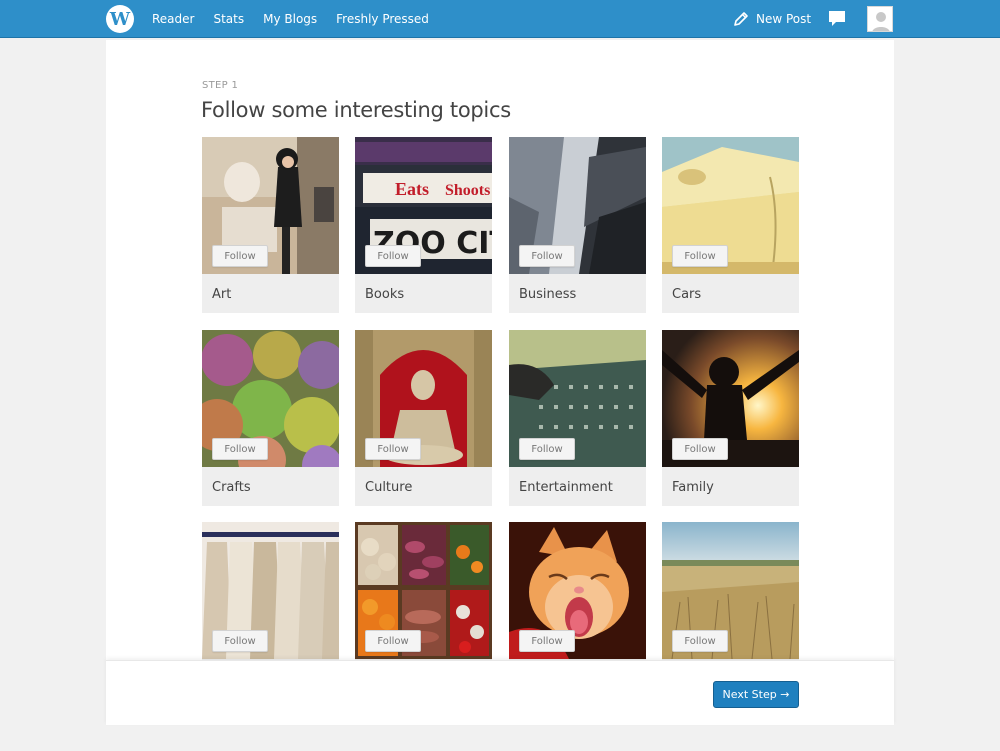  I want to click on avatar, so click(880, 19).